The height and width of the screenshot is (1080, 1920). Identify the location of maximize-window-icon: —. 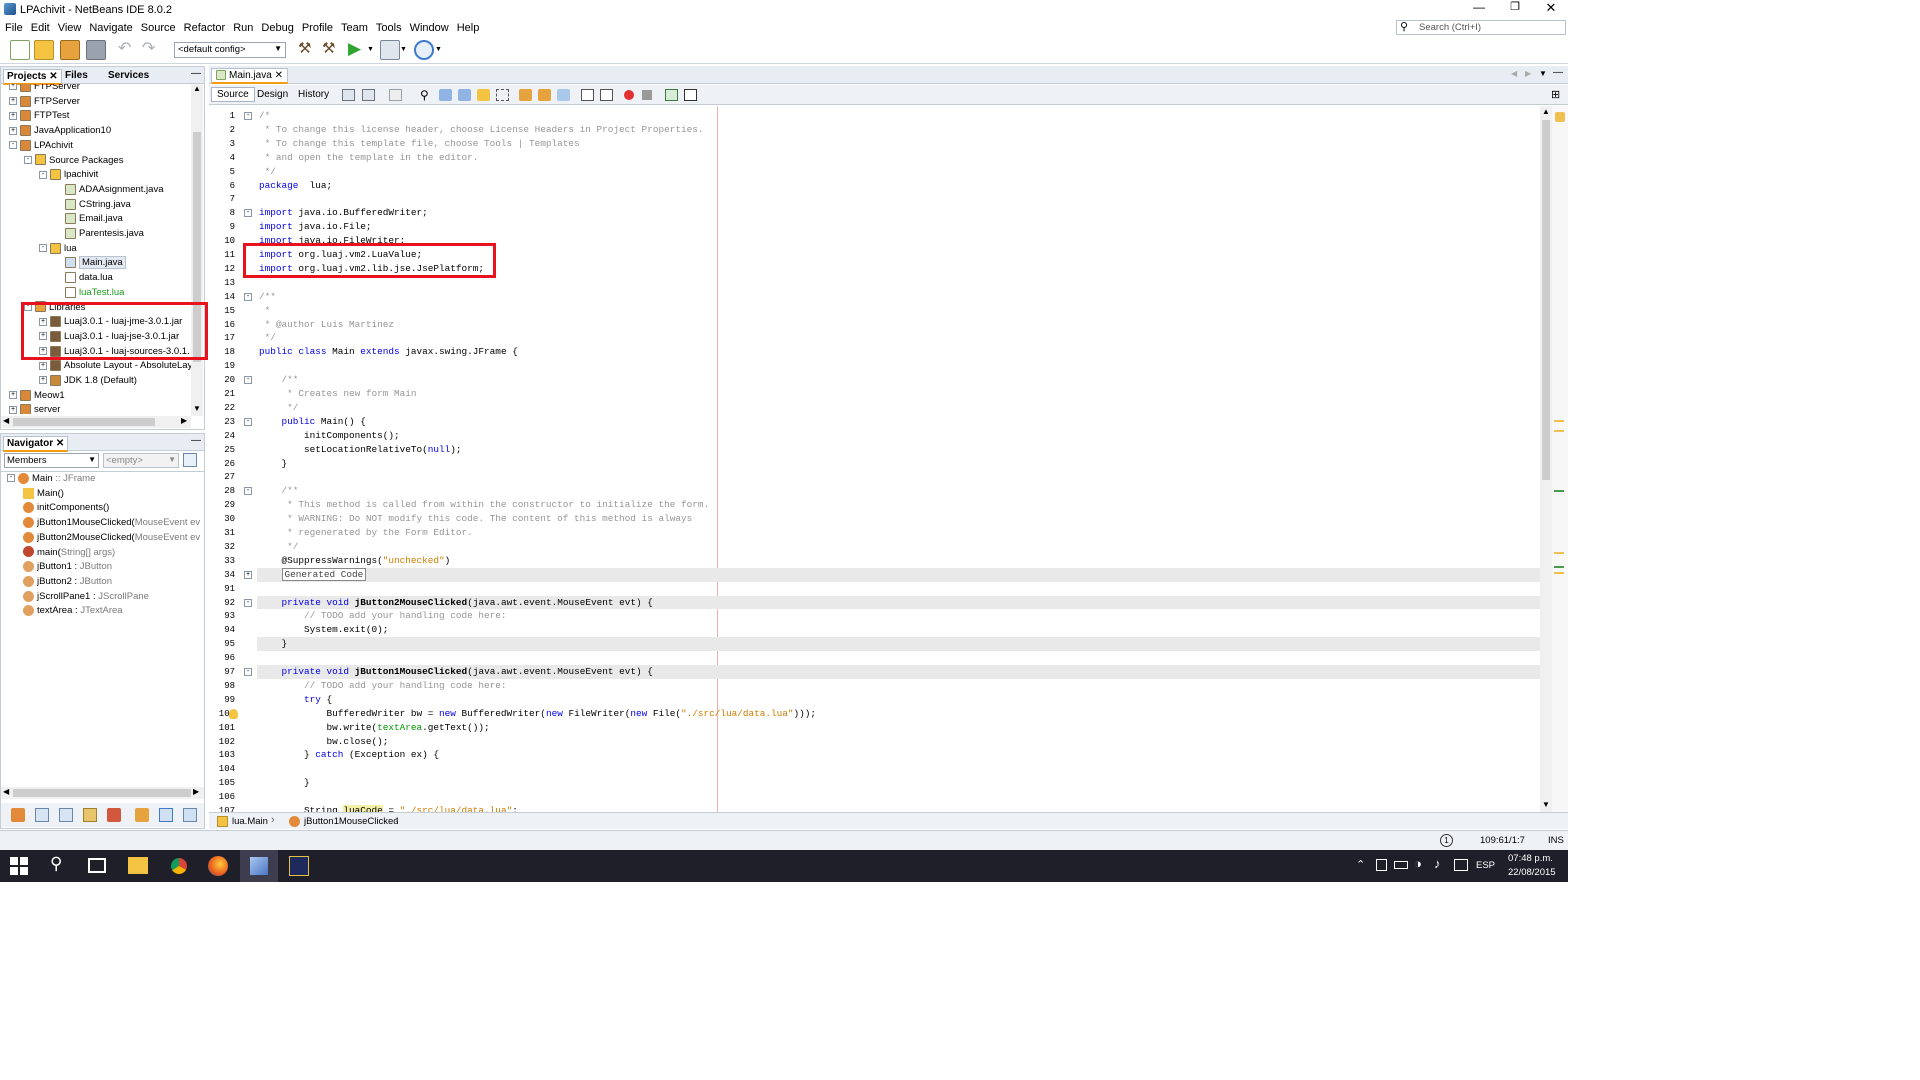
(1558, 72).